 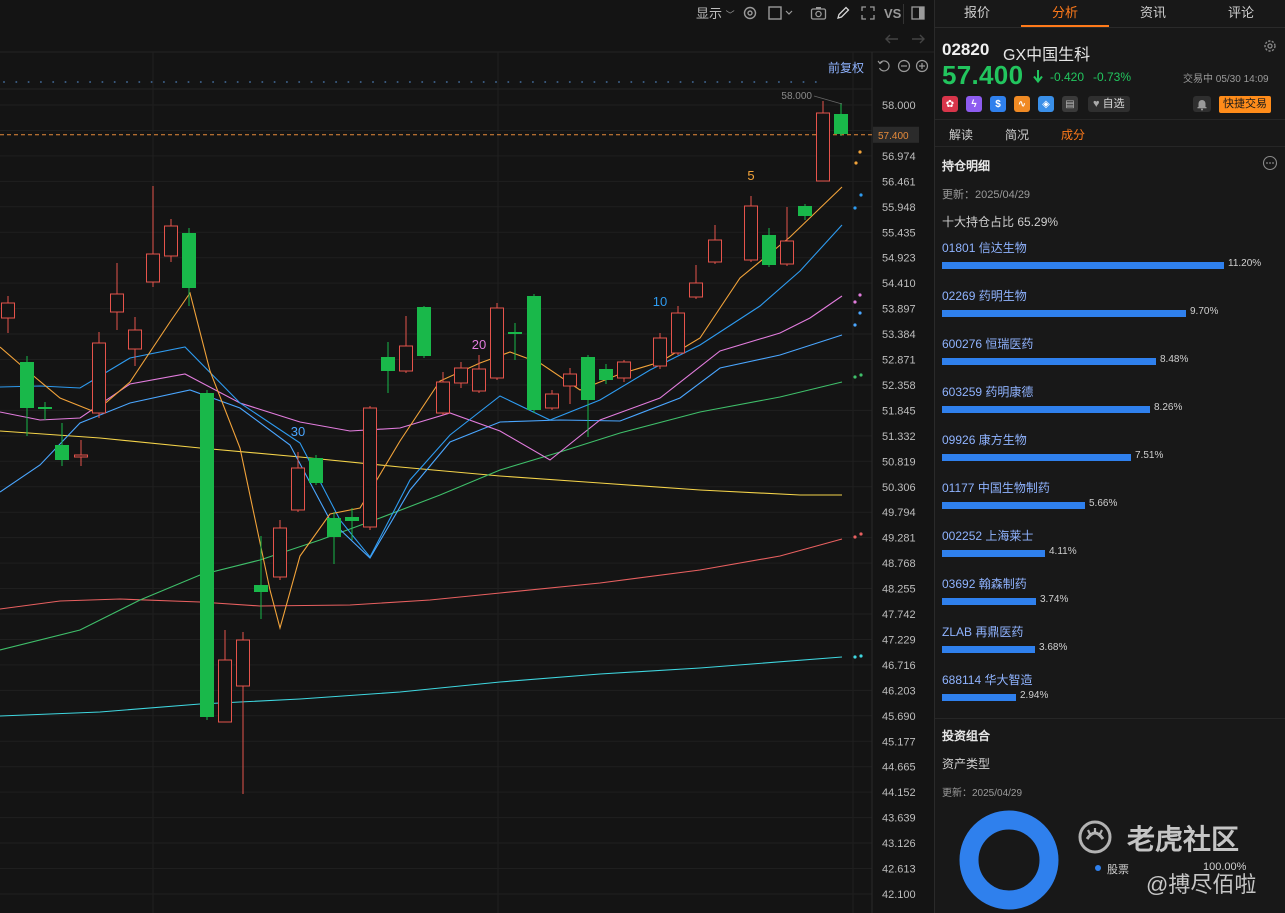 What do you see at coordinates (892, 14) in the screenshot?
I see `compare-button: VS` at bounding box center [892, 14].